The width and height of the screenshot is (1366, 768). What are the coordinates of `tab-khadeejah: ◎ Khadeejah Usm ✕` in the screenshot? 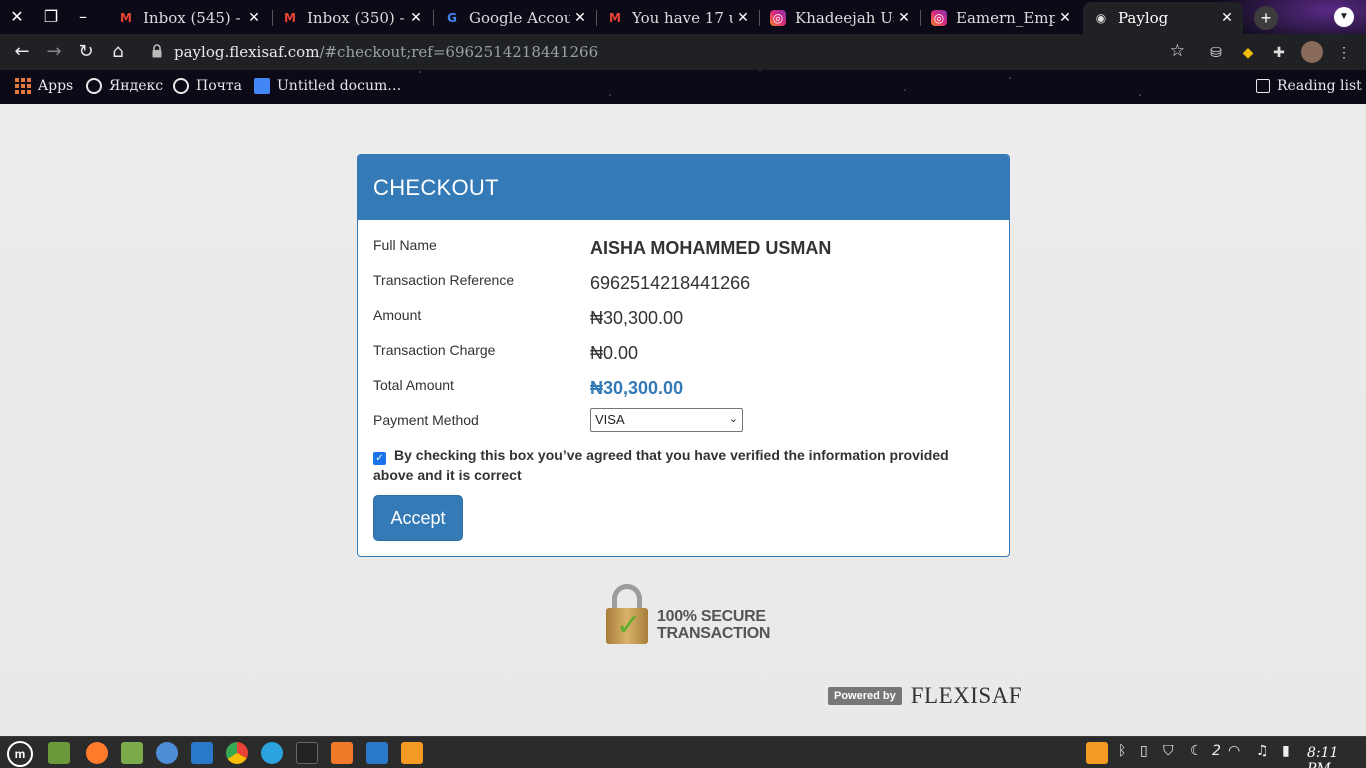 It's located at (840, 18).